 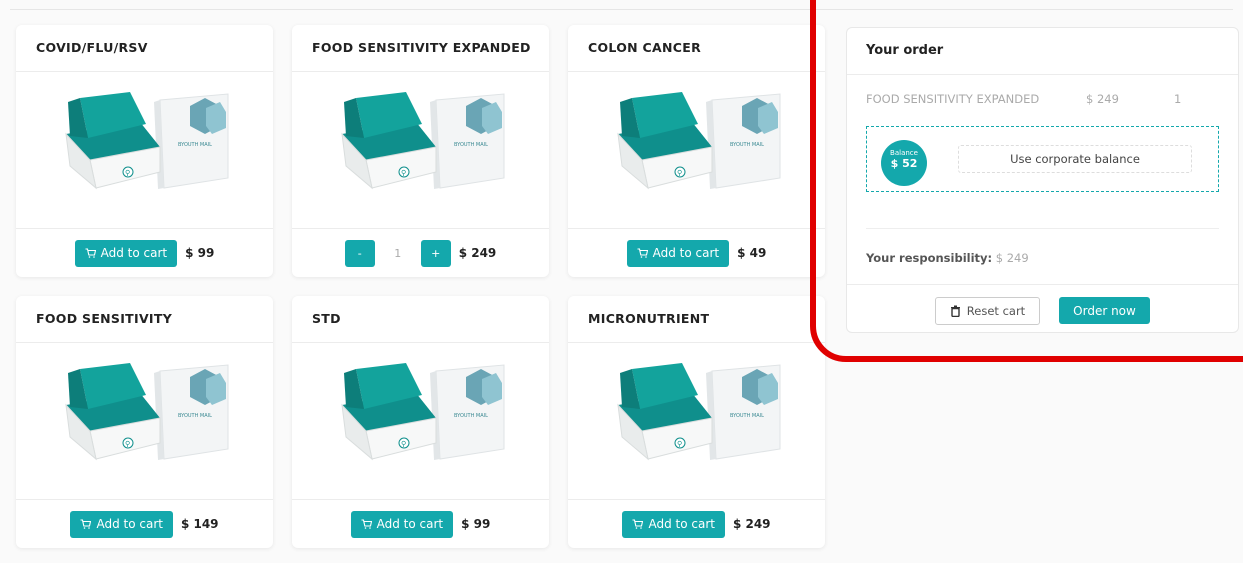 I want to click on product-card: STD BYOUTH MAIL ⚲ Add to cart $ 99, so click(x=420, y=422).